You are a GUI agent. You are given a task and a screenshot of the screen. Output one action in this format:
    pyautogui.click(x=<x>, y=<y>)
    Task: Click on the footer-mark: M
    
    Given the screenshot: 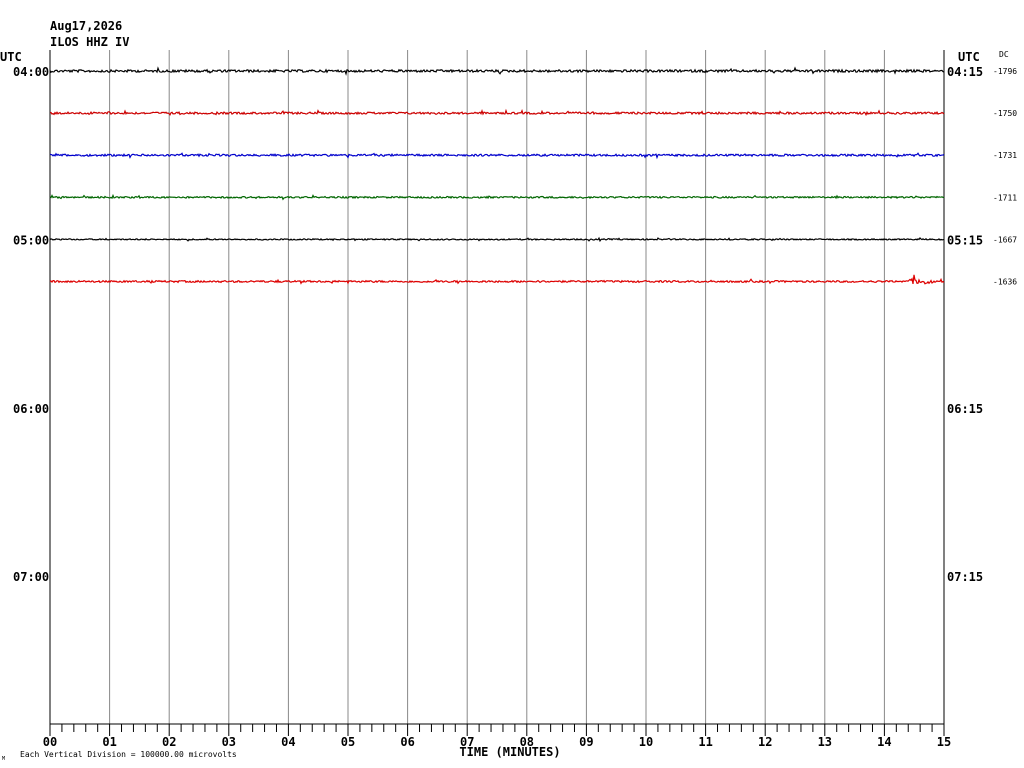 What is the action you would take?
    pyautogui.click(x=3, y=759)
    